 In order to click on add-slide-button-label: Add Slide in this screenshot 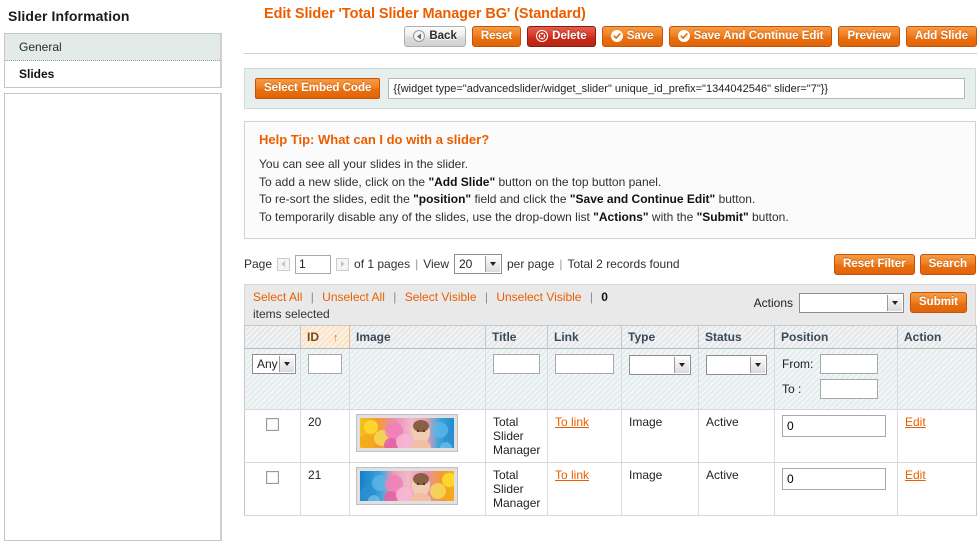, I will do `click(941, 36)`.